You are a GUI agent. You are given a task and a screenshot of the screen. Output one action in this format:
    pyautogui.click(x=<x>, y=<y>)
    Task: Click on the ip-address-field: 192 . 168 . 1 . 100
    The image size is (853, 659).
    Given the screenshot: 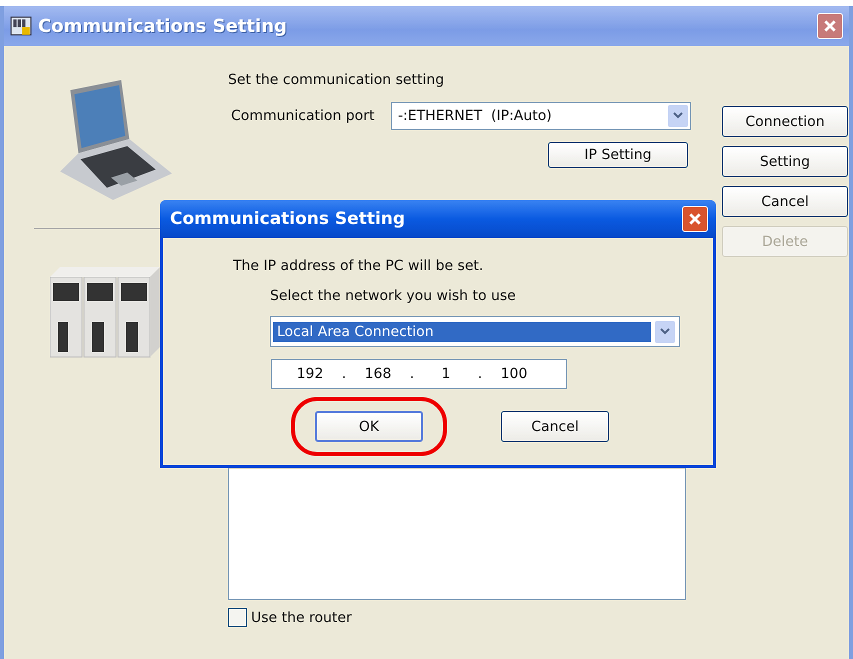 What is the action you would take?
    pyautogui.click(x=419, y=374)
    